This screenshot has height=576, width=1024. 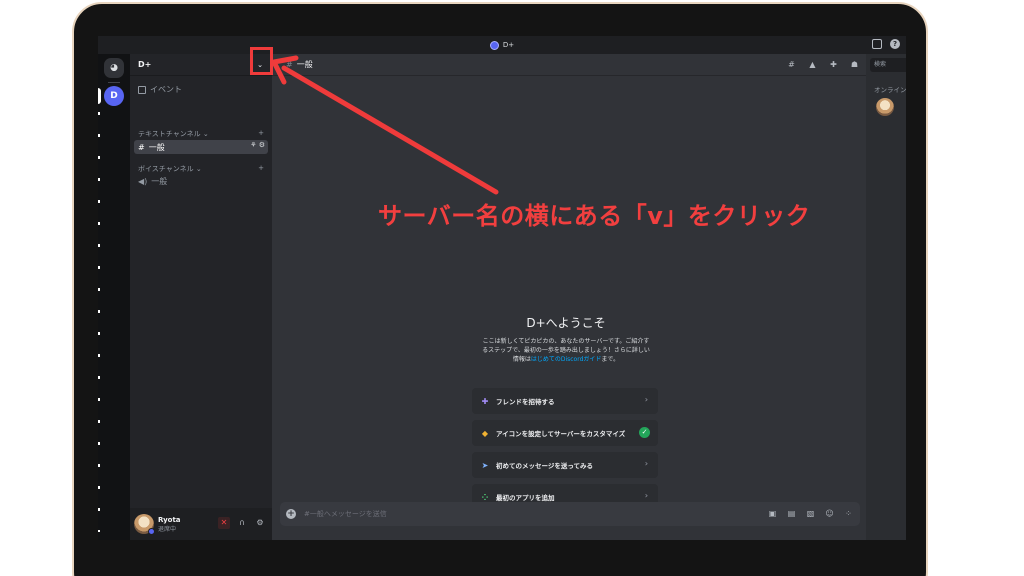 I want to click on channel-header: # 一般 # ▲ ✚ ☗, so click(x=569, y=65).